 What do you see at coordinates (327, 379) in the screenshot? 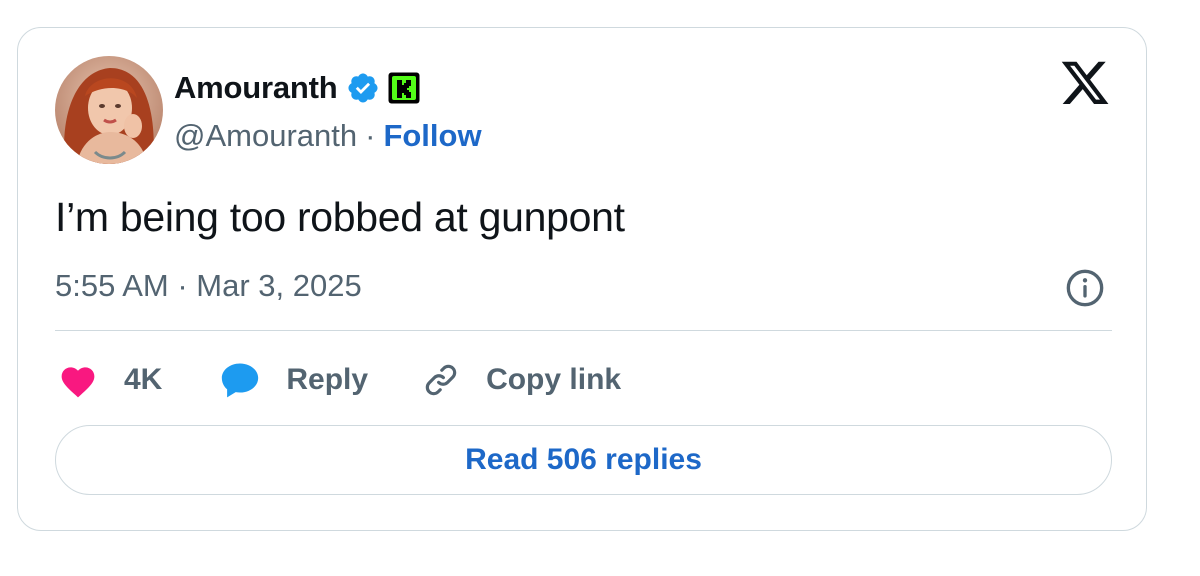
I see `reply-label: Reply` at bounding box center [327, 379].